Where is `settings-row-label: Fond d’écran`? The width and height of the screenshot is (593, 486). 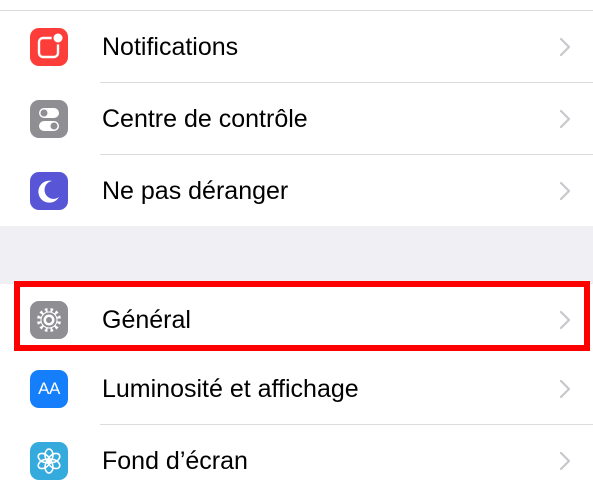
settings-row-label: Fond d’écran is located at coordinates (175, 461).